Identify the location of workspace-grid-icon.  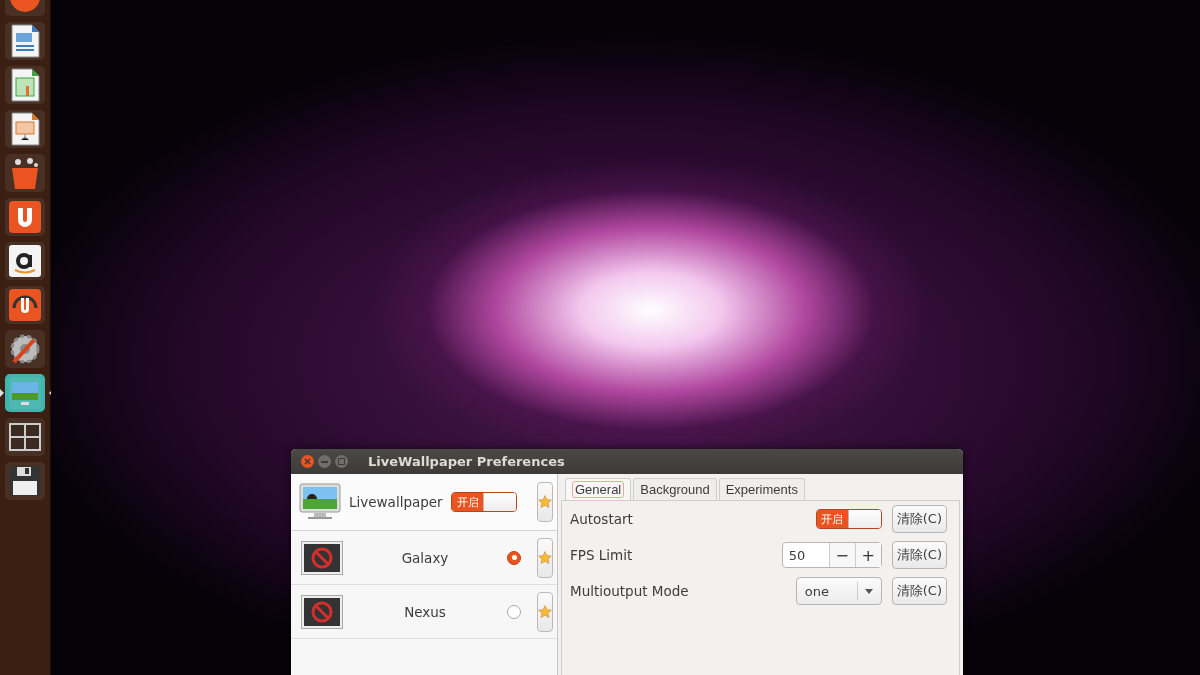
(25, 437).